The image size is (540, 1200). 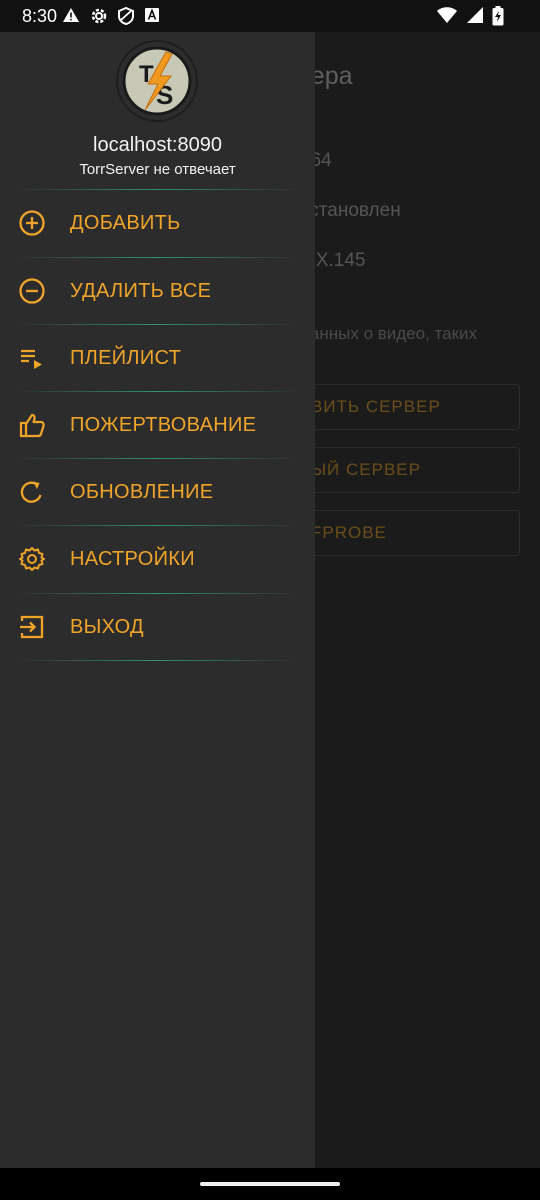 What do you see at coordinates (350, 210) in the screenshot?
I see `info-line: установлен` at bounding box center [350, 210].